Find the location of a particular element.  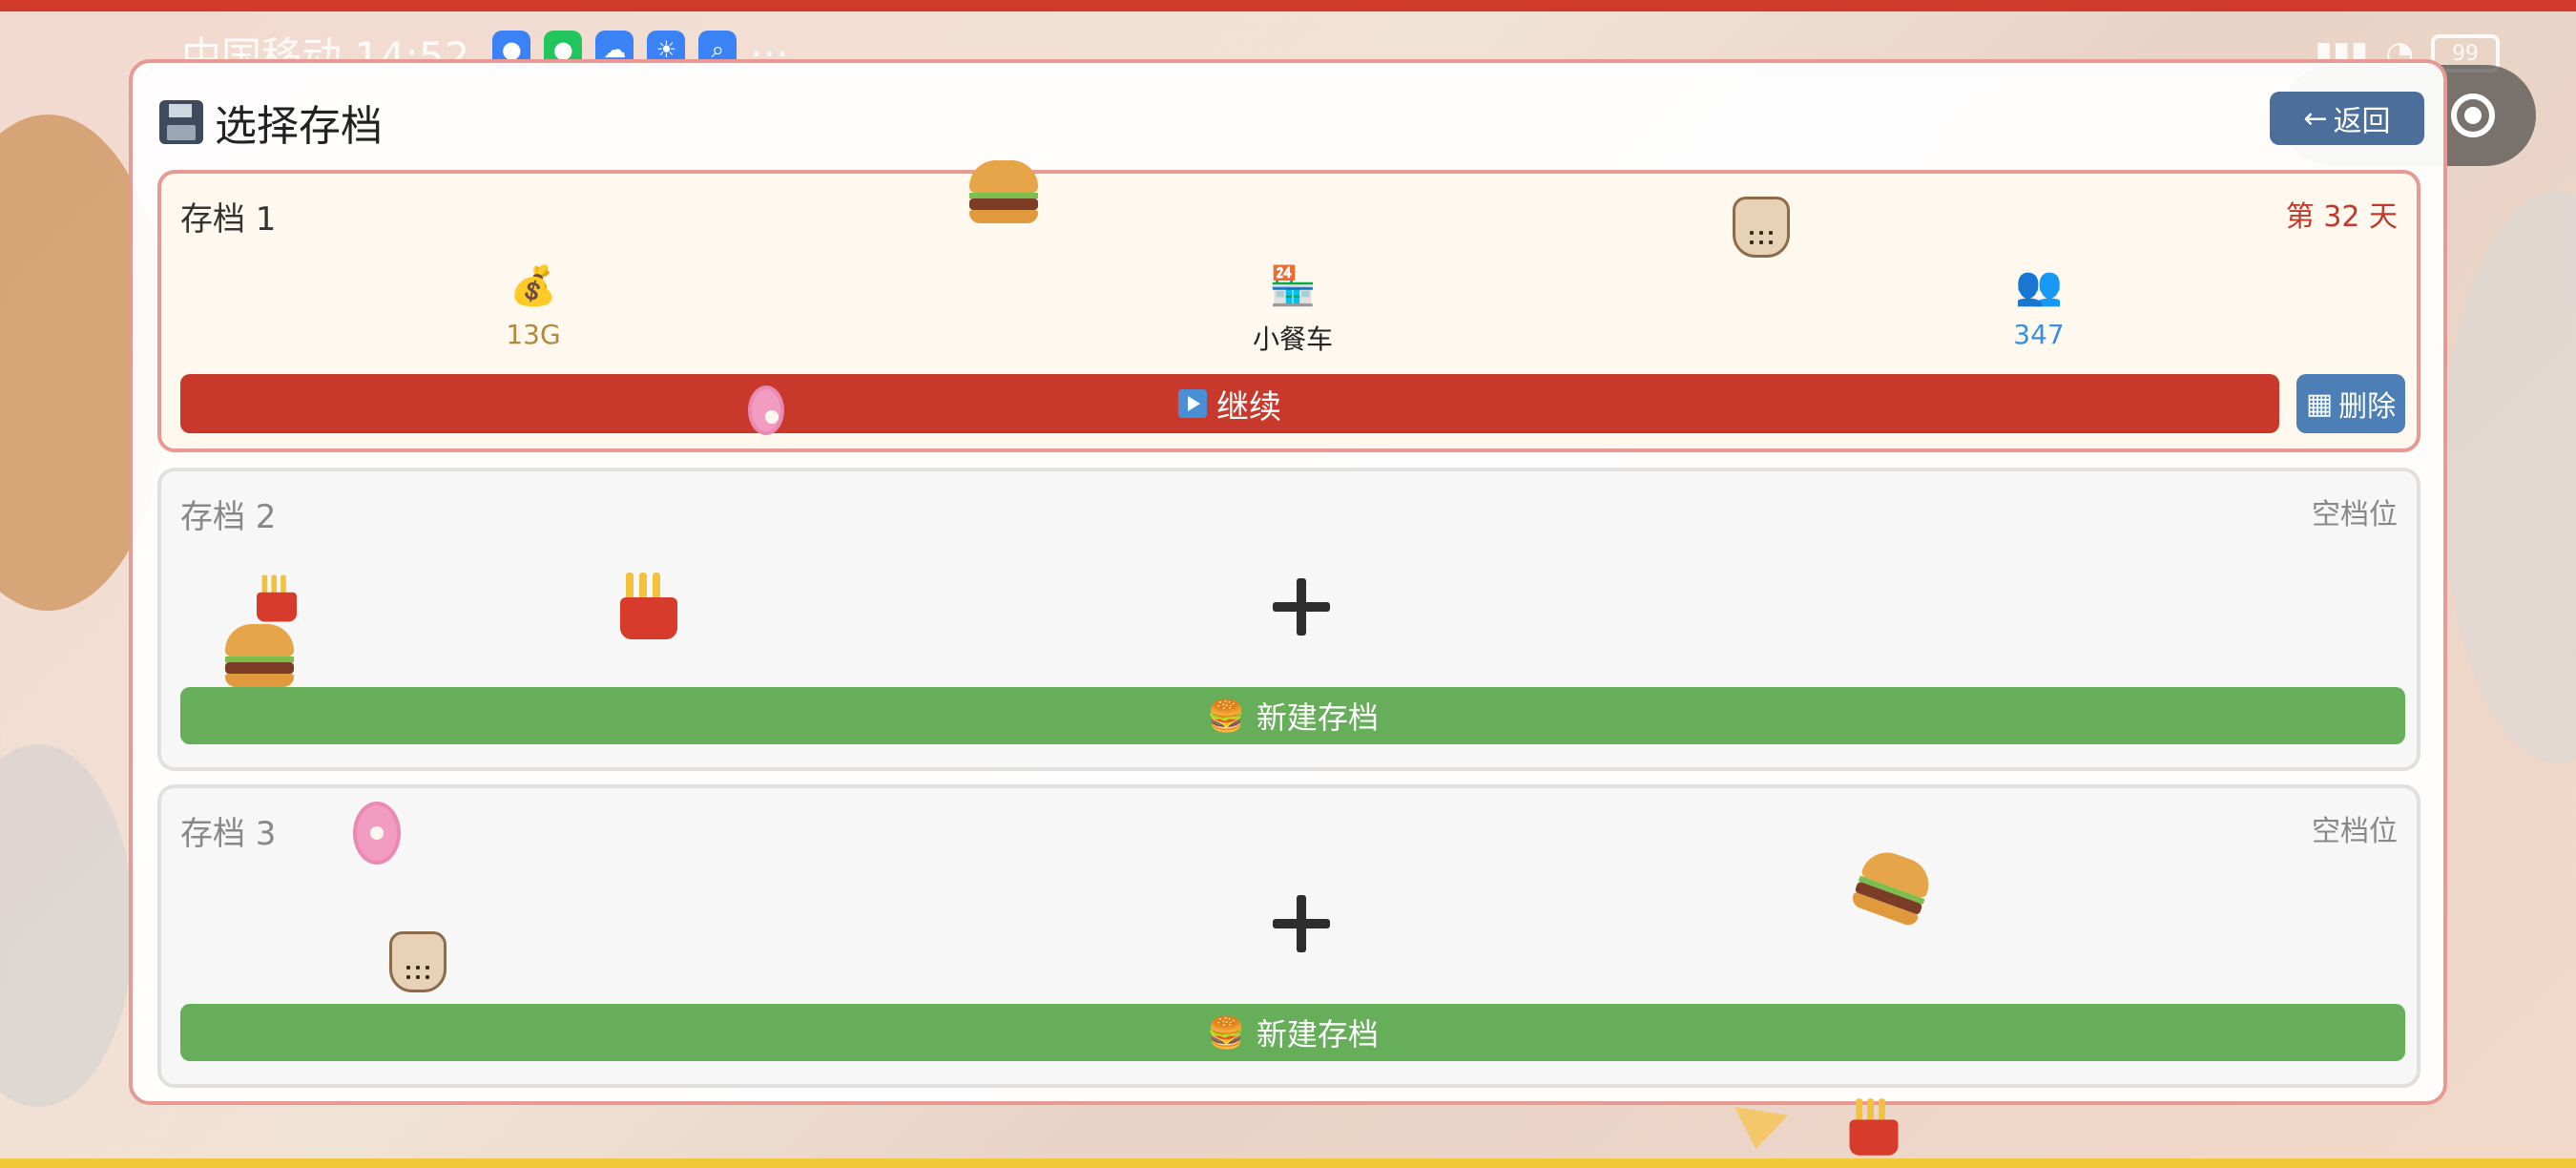

delete-label: 删除 is located at coordinates (2367, 407).